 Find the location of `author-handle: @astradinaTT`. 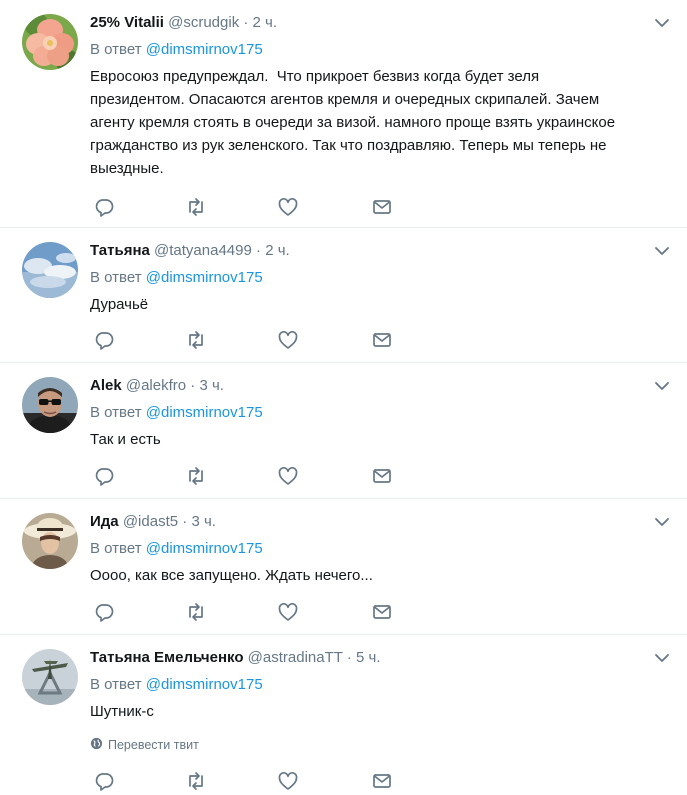

author-handle: @astradinaTT is located at coordinates (295, 657).